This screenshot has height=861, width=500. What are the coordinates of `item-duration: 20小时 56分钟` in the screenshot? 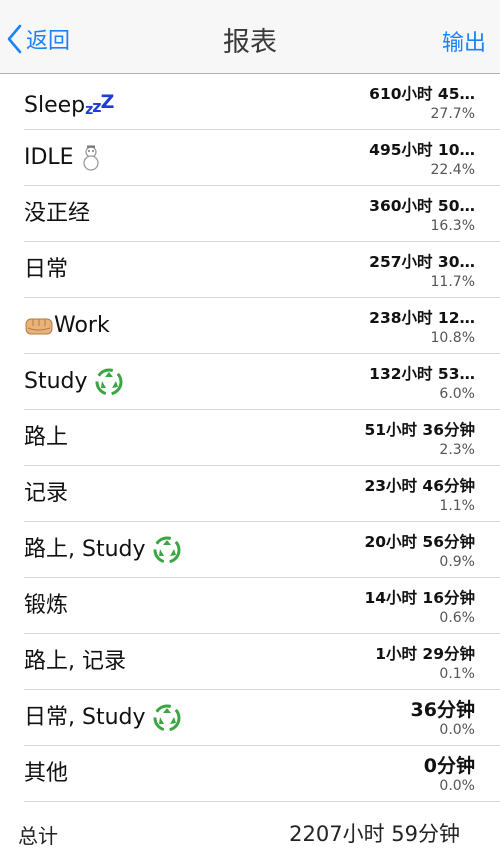 It's located at (419, 542).